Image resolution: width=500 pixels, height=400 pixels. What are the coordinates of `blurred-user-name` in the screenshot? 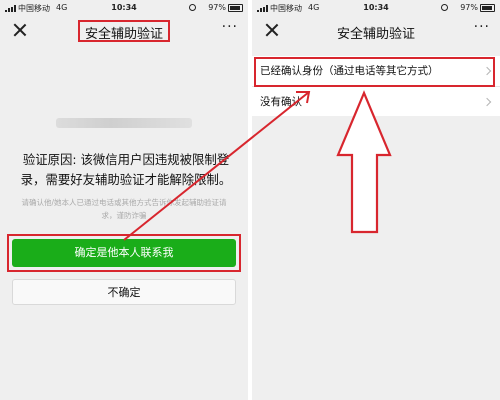 It's located at (124, 123).